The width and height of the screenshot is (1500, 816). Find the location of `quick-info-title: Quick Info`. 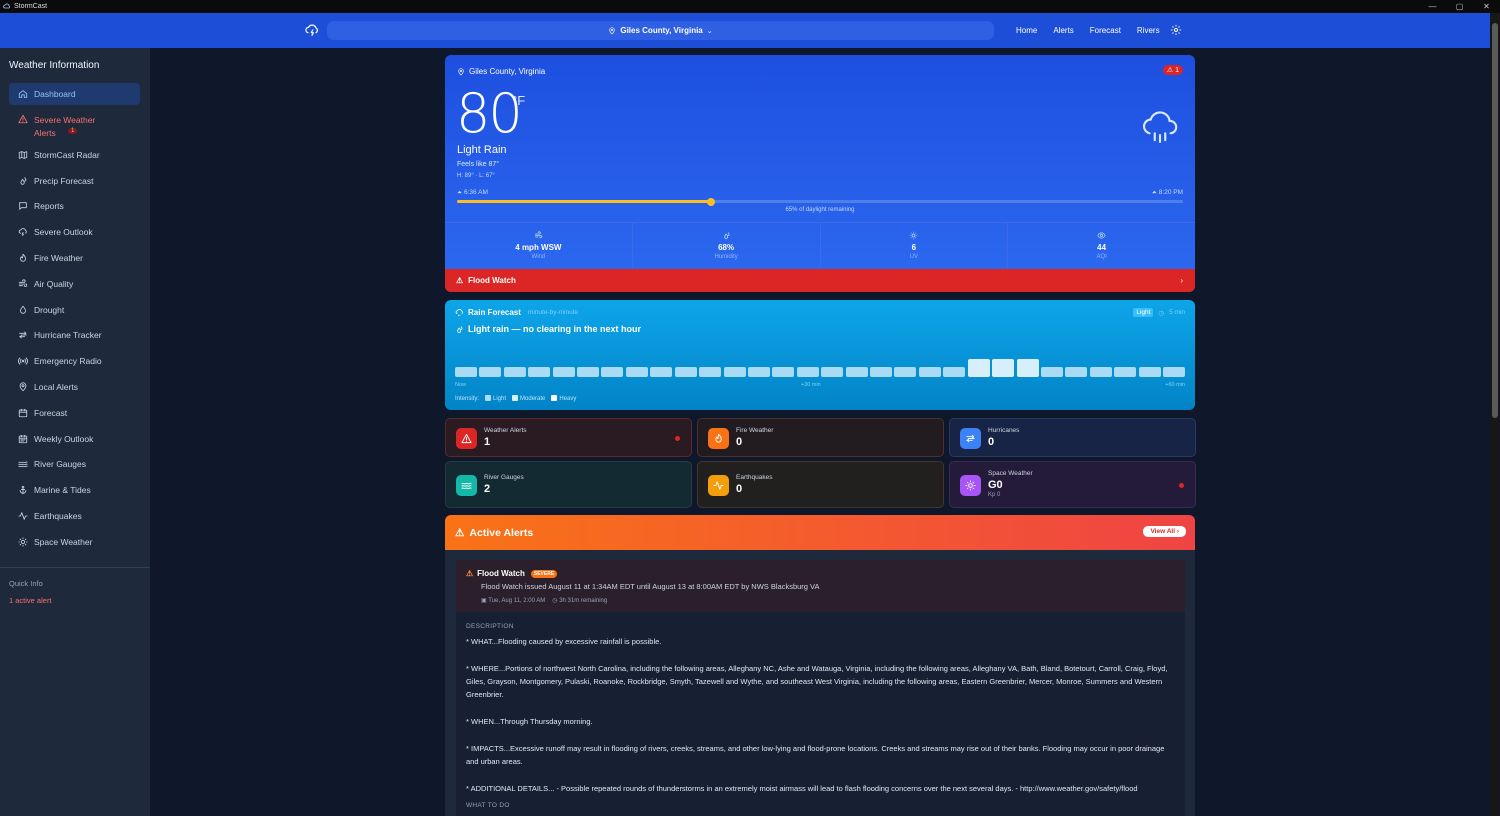

quick-info-title: Quick Info is located at coordinates (26, 583).